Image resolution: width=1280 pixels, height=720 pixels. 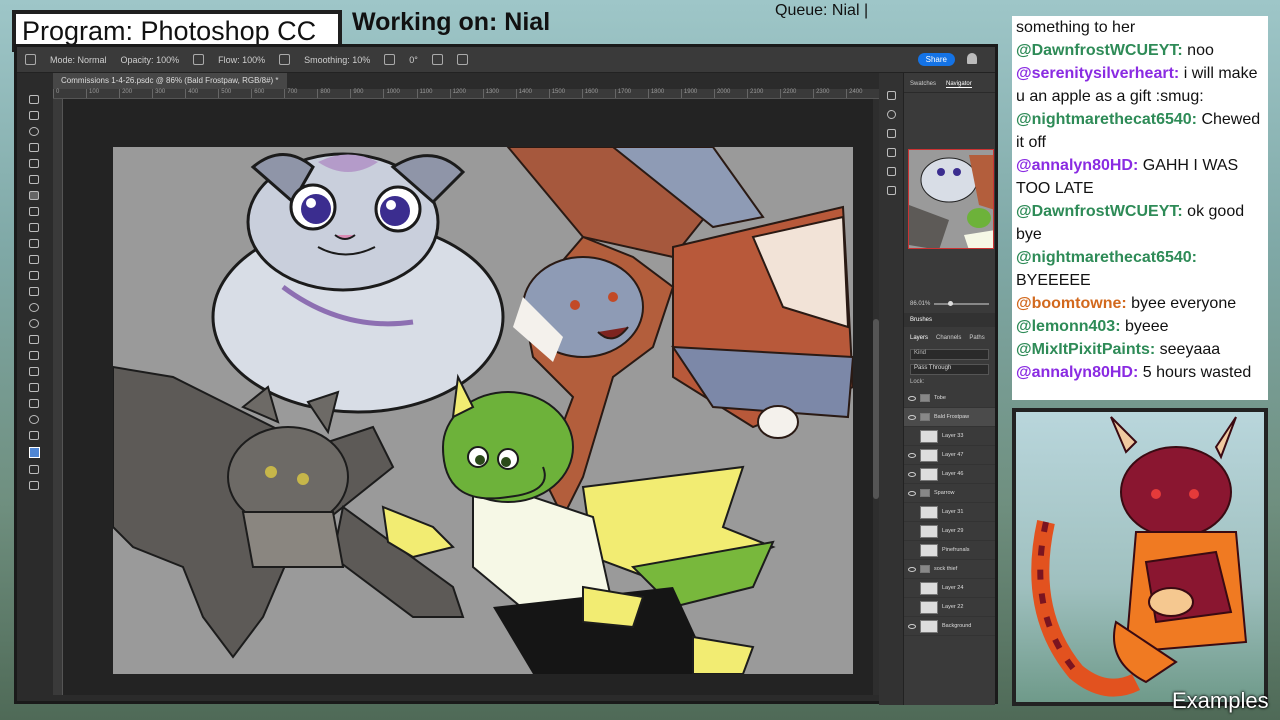 What do you see at coordinates (34, 243) in the screenshot?
I see `clone-stamp-tool-icon` at bounding box center [34, 243].